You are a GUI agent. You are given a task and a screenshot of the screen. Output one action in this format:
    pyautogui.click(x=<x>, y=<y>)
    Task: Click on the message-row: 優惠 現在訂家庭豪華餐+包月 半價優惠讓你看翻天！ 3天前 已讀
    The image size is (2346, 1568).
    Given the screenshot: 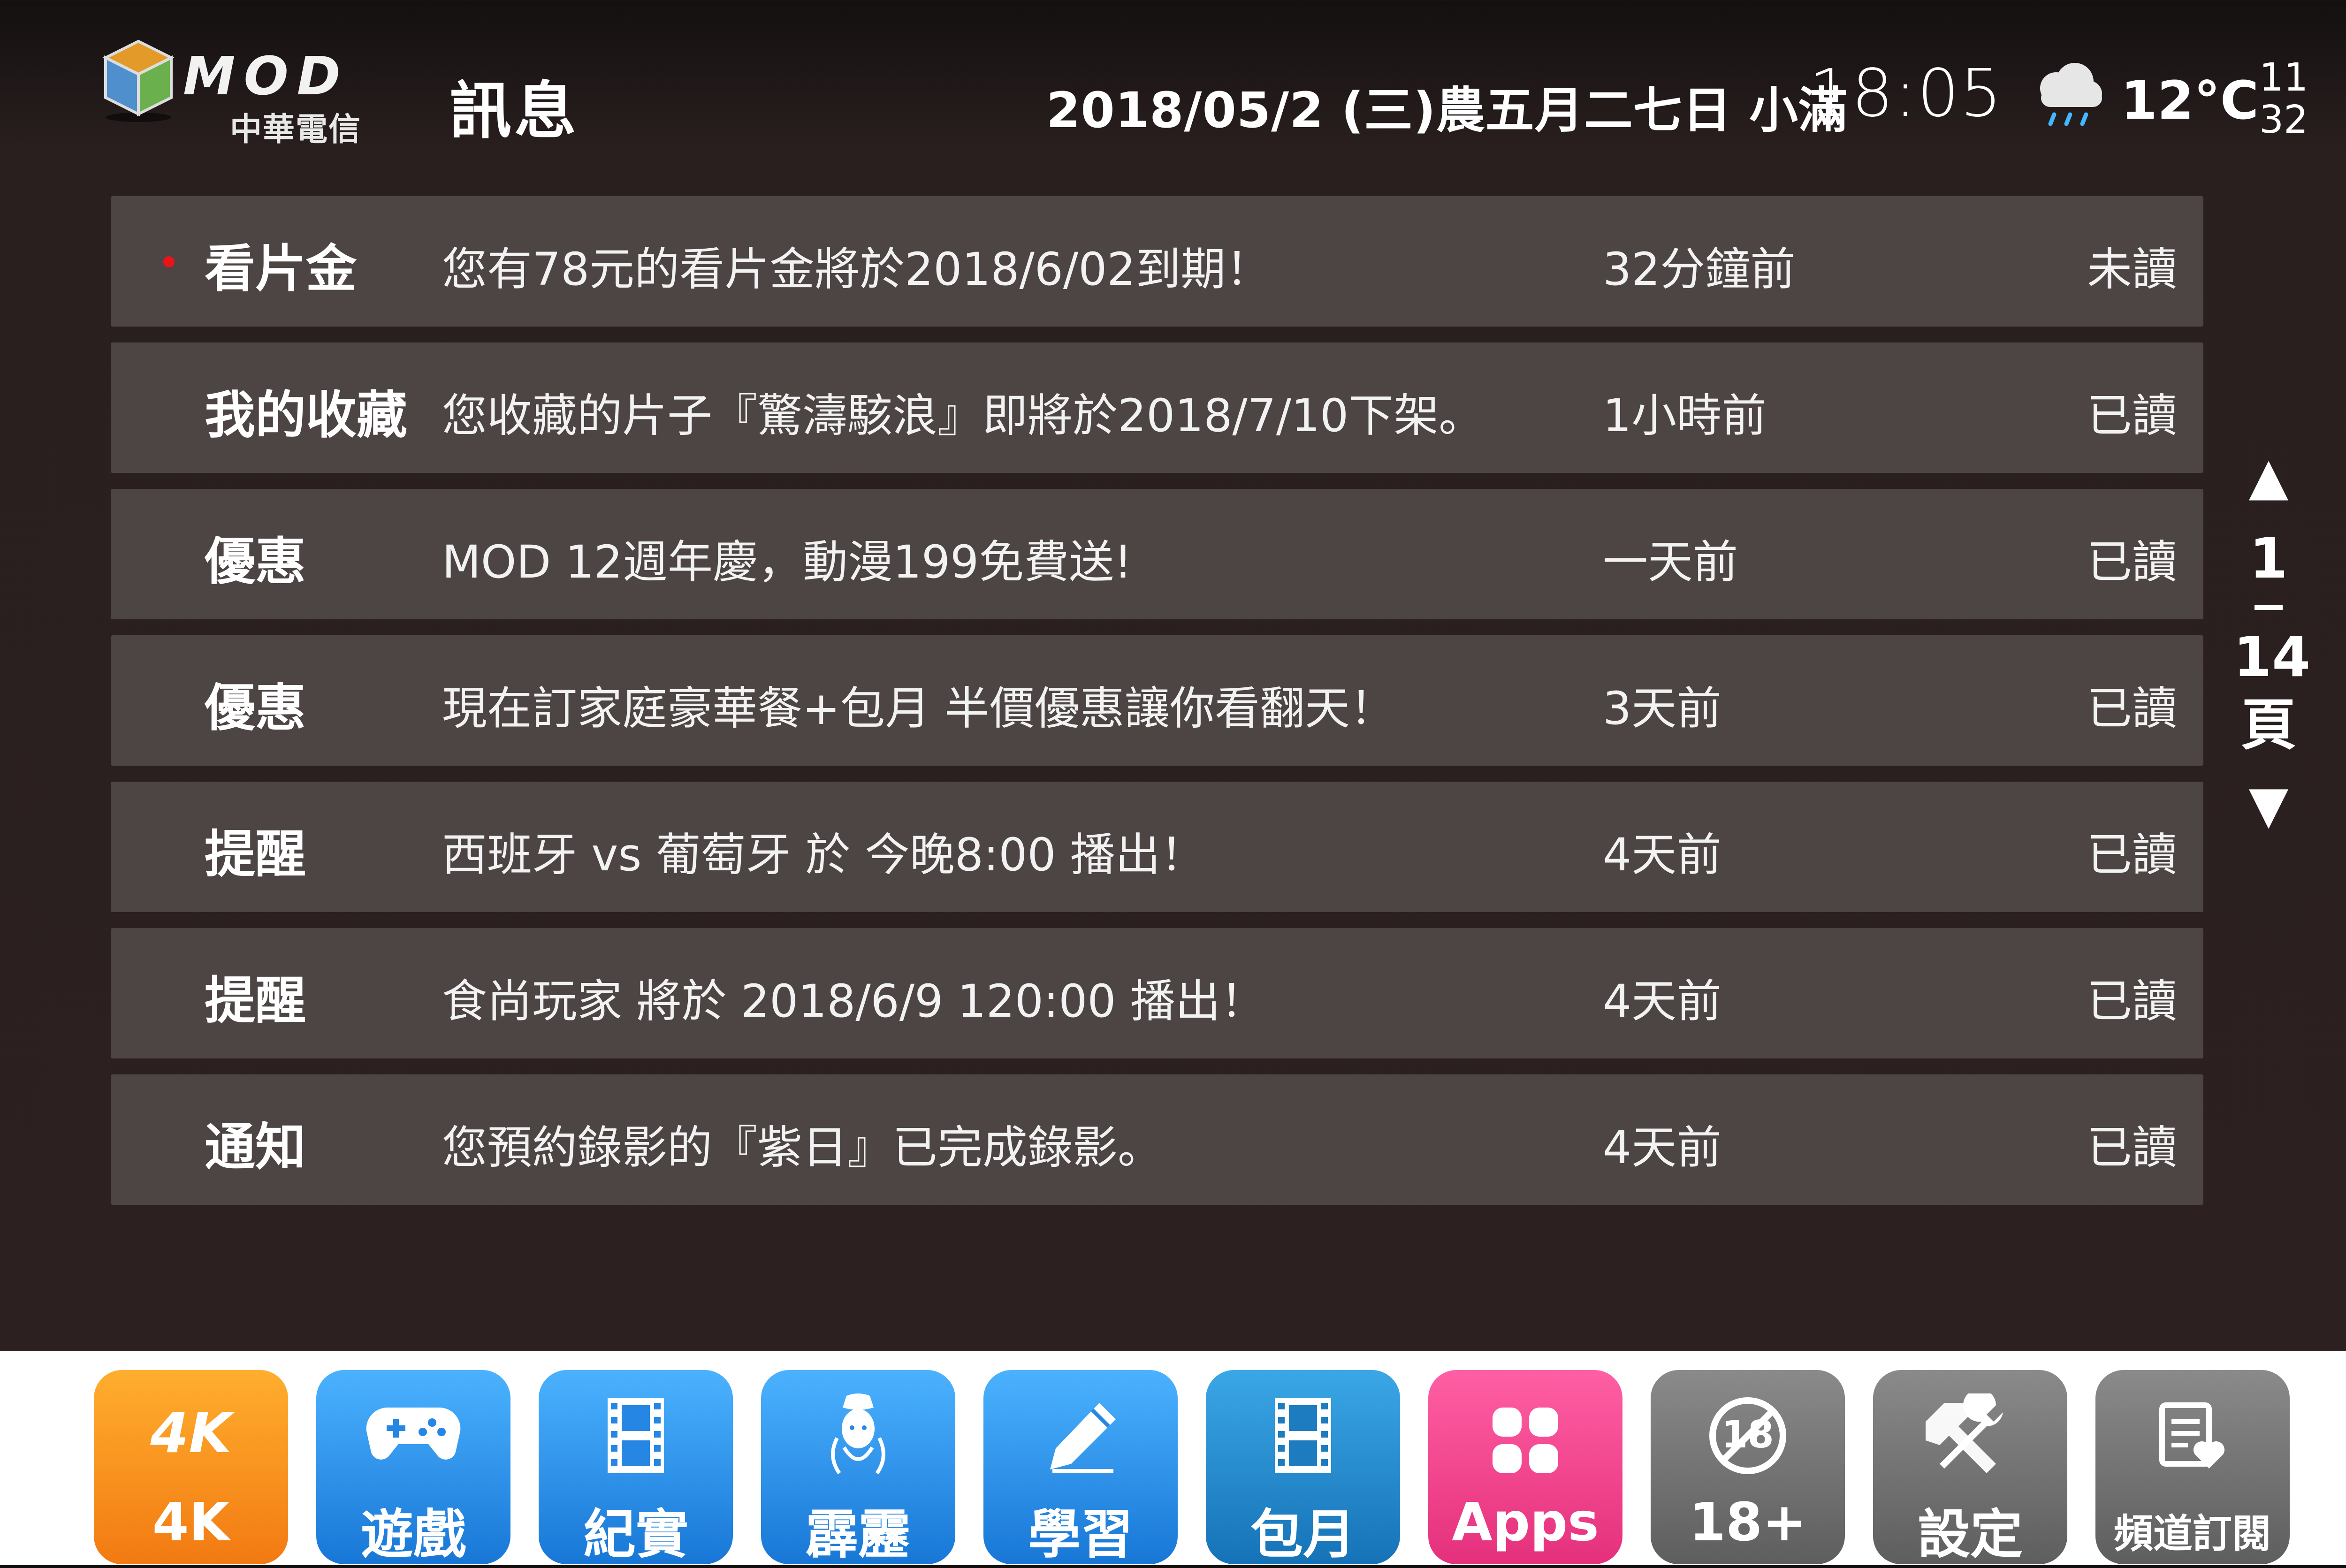 What is the action you would take?
    pyautogui.click(x=1157, y=700)
    